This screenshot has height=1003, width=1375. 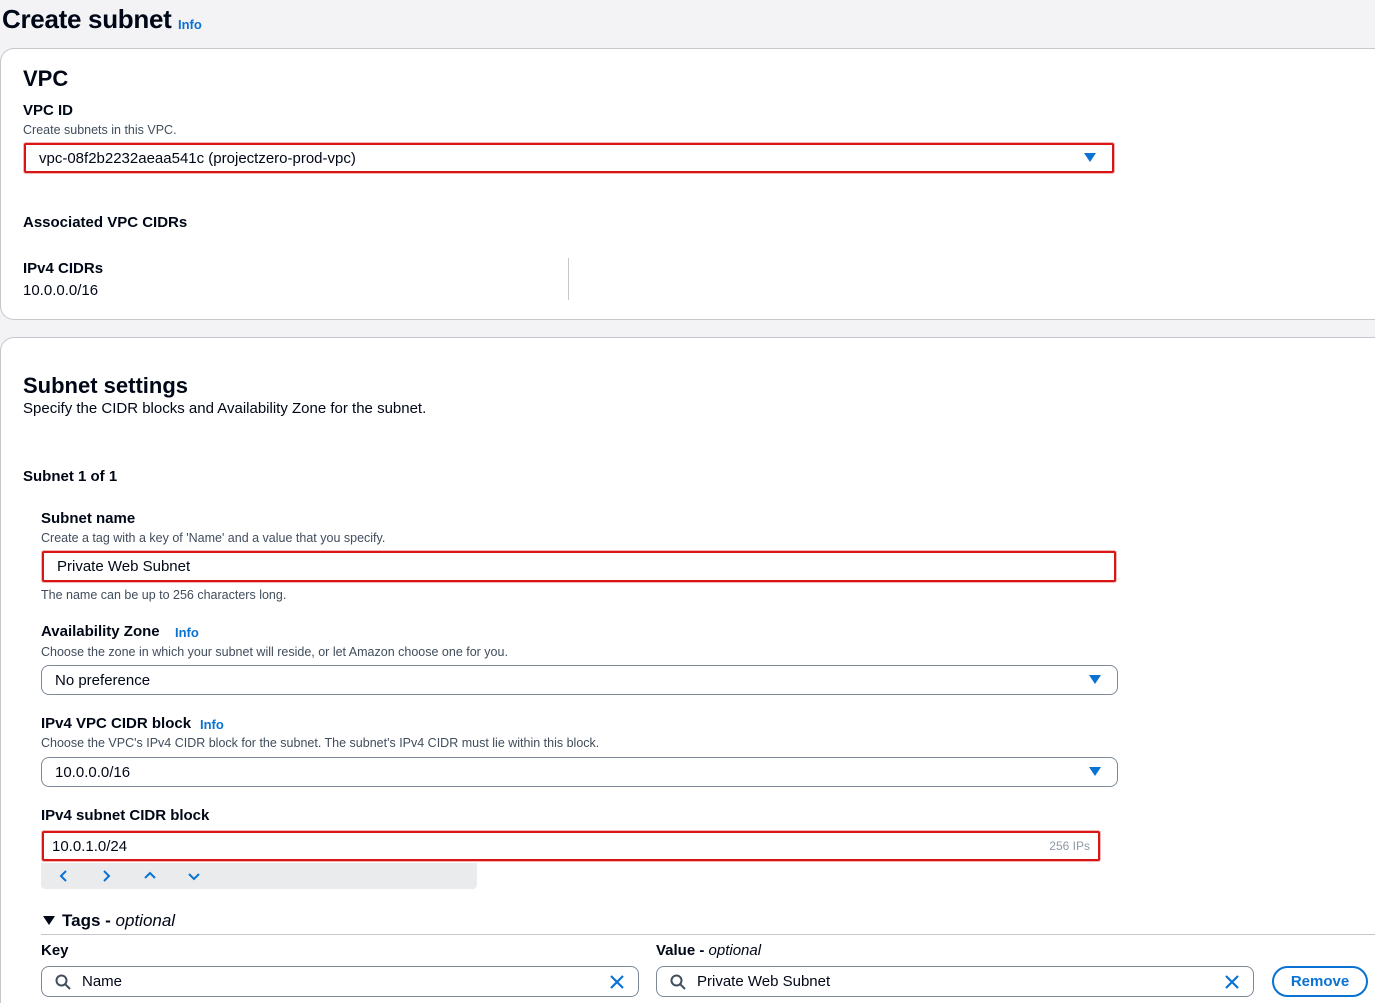 What do you see at coordinates (87, 19) in the screenshot?
I see `page-title: Create subnet` at bounding box center [87, 19].